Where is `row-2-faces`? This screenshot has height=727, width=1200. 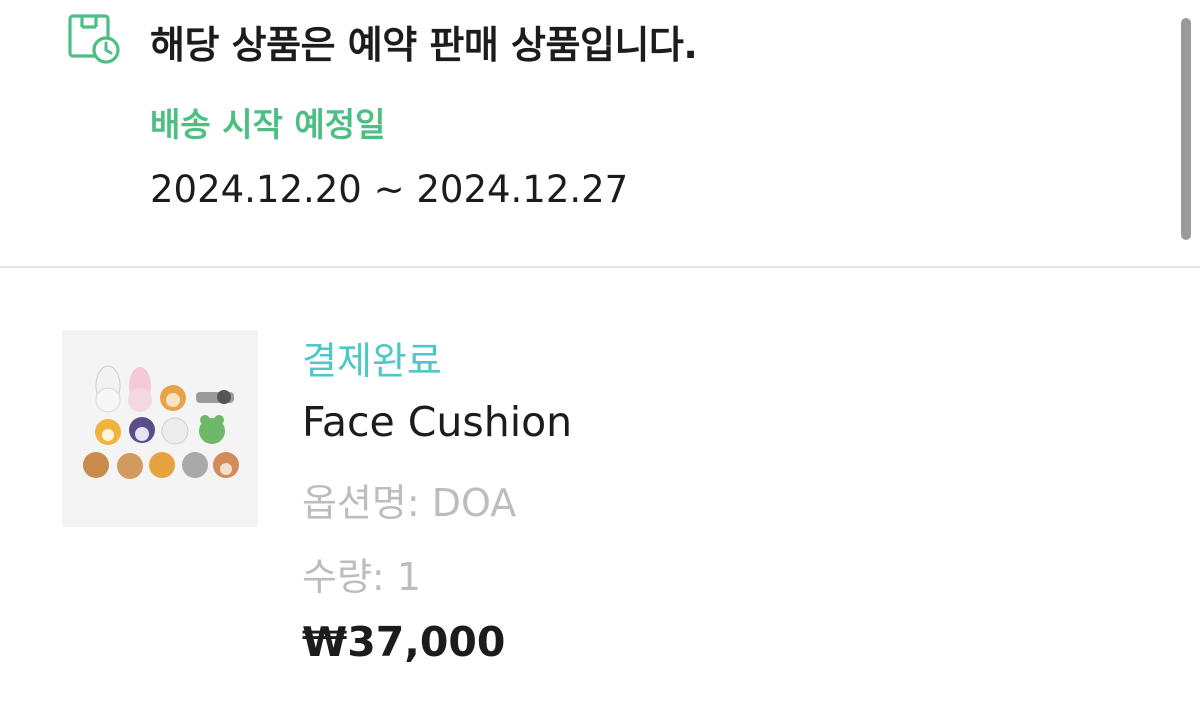
row-2-faces is located at coordinates (160, 430).